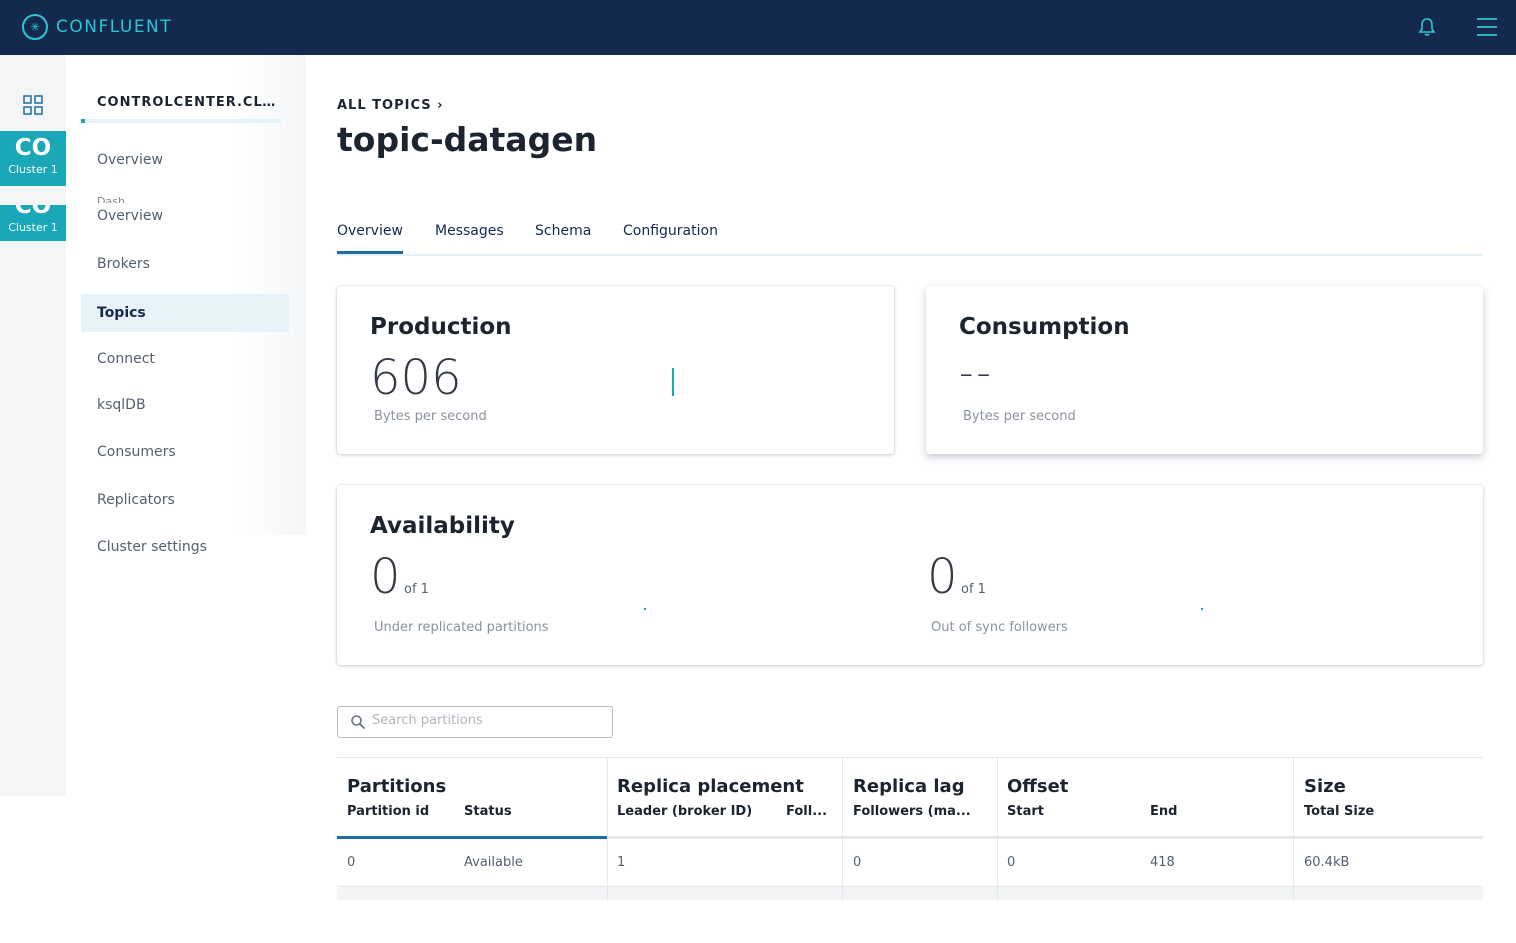  I want to click on cell-size: 60.4kB, so click(1327, 862).